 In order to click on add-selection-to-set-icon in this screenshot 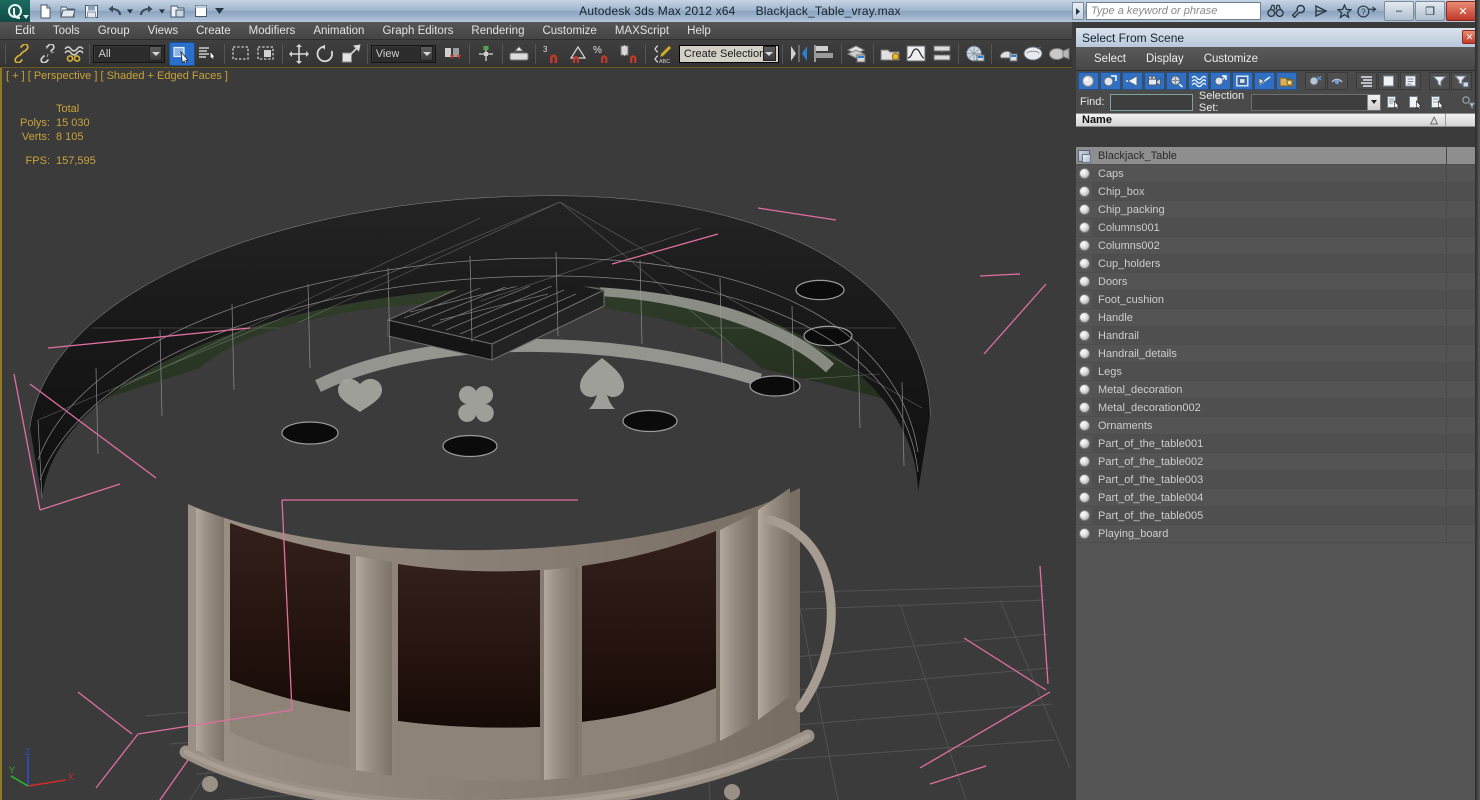, I will do `click(1415, 102)`.